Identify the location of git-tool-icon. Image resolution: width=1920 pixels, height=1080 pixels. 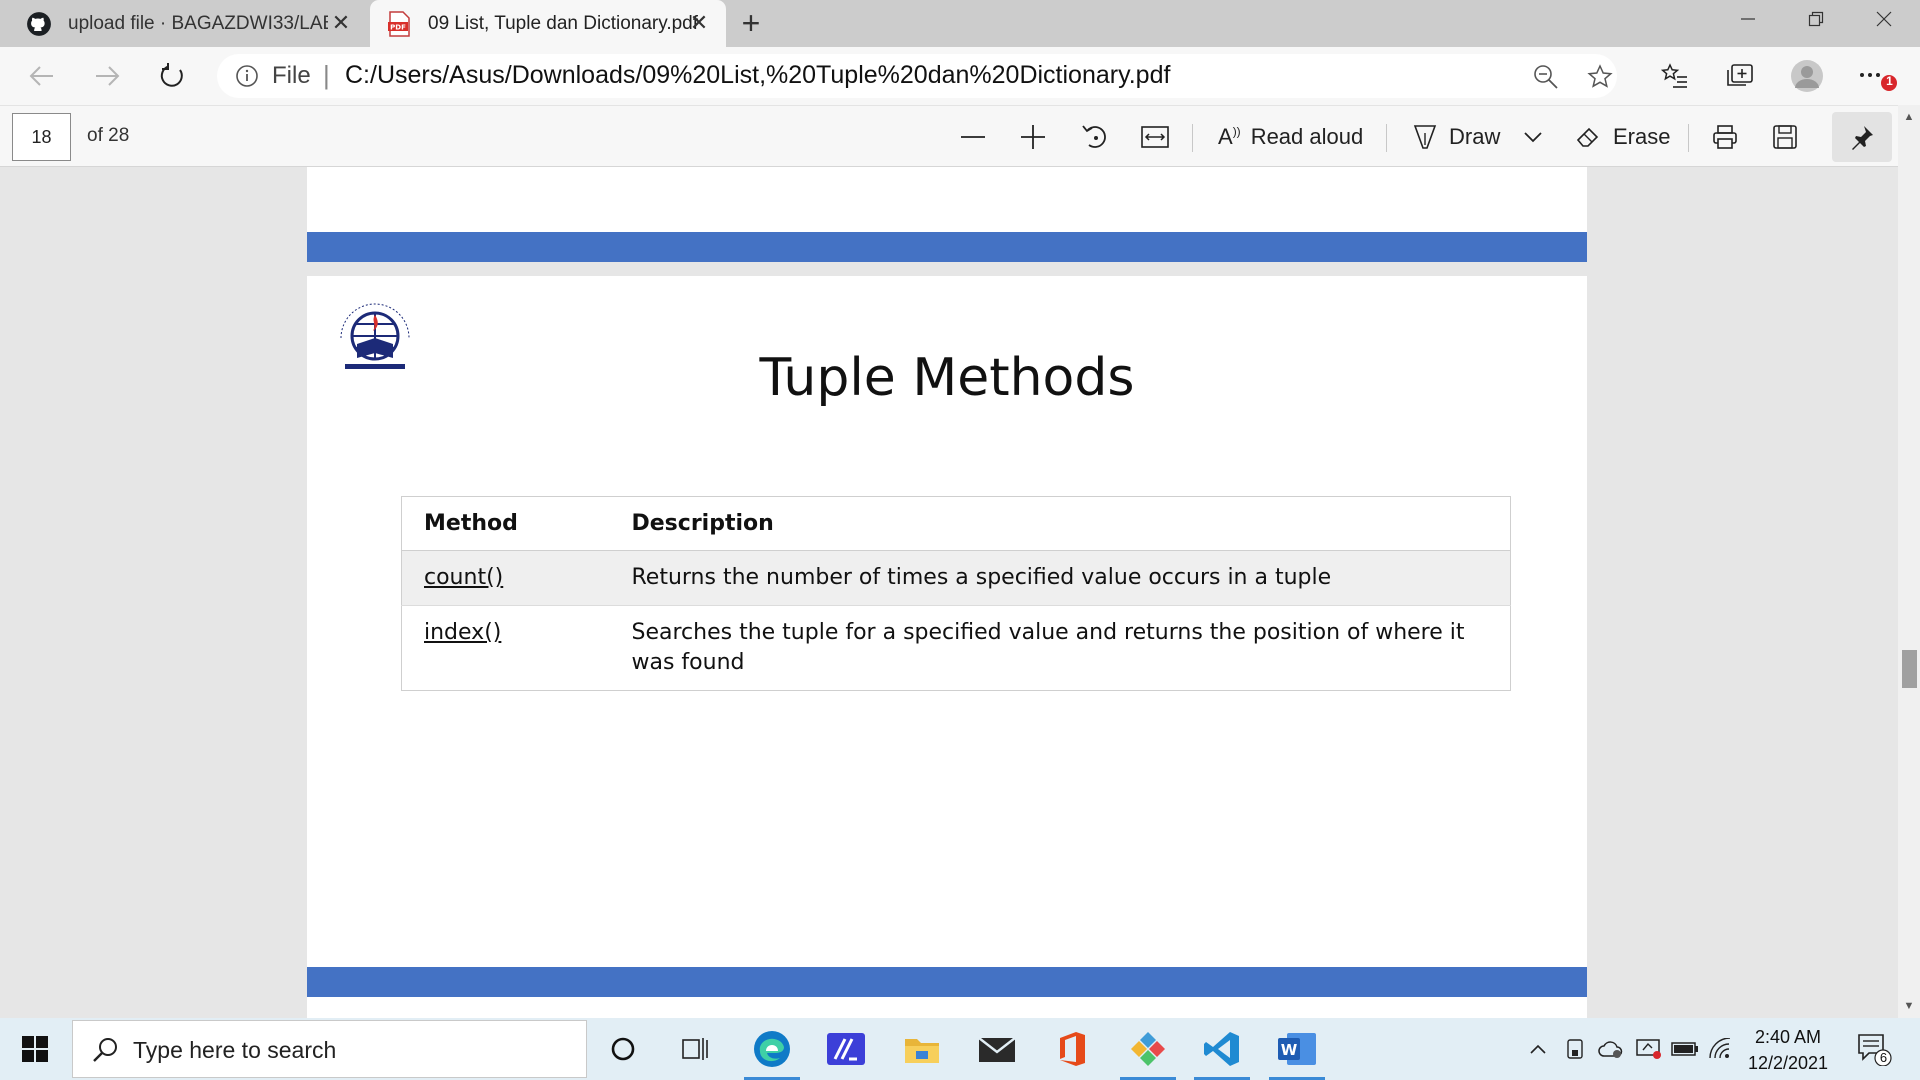
(1148, 1049).